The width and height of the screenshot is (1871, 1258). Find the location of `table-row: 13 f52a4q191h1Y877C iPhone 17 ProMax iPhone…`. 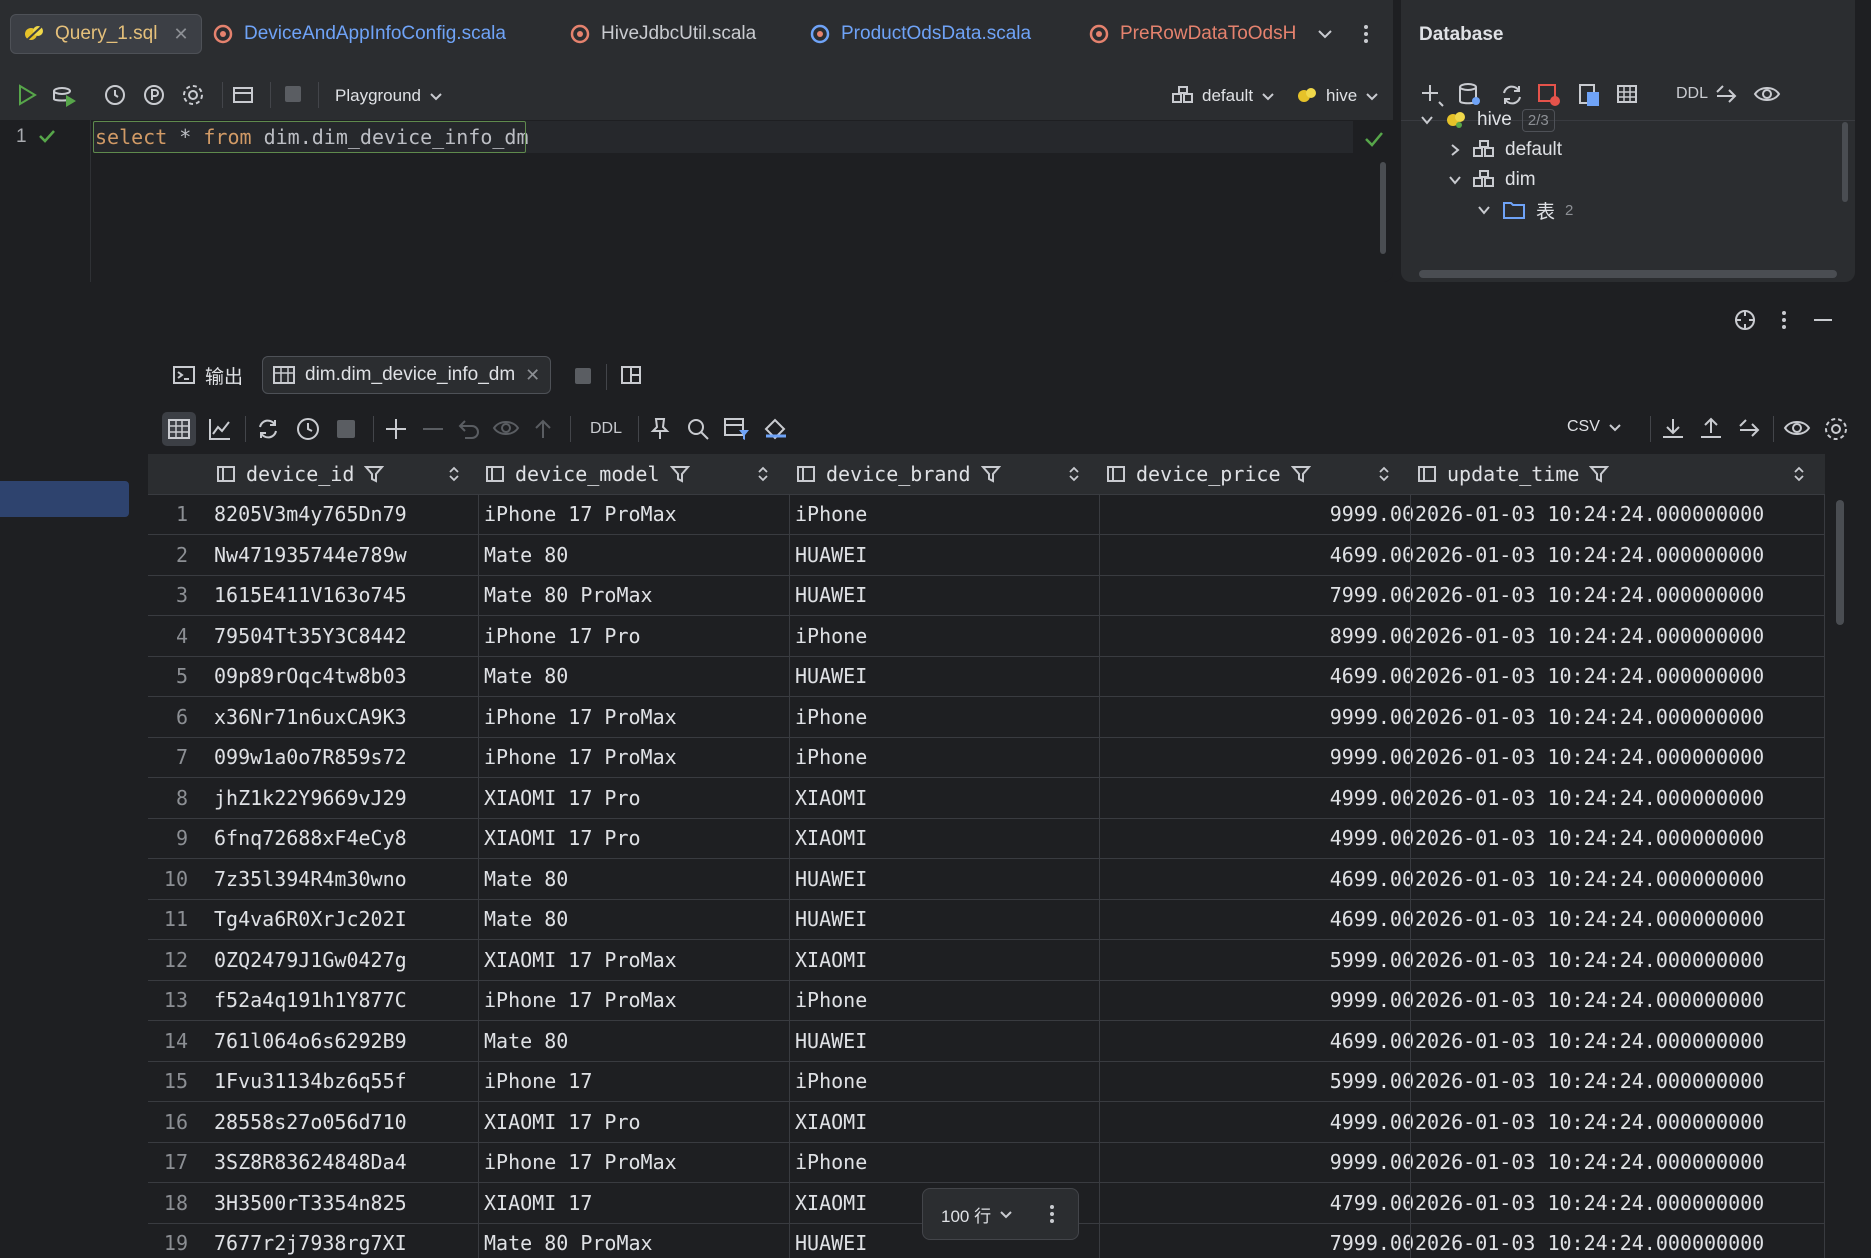

table-row: 13 f52a4q191h1Y877C iPhone 17 ProMax iPhone… is located at coordinates (986, 1000).